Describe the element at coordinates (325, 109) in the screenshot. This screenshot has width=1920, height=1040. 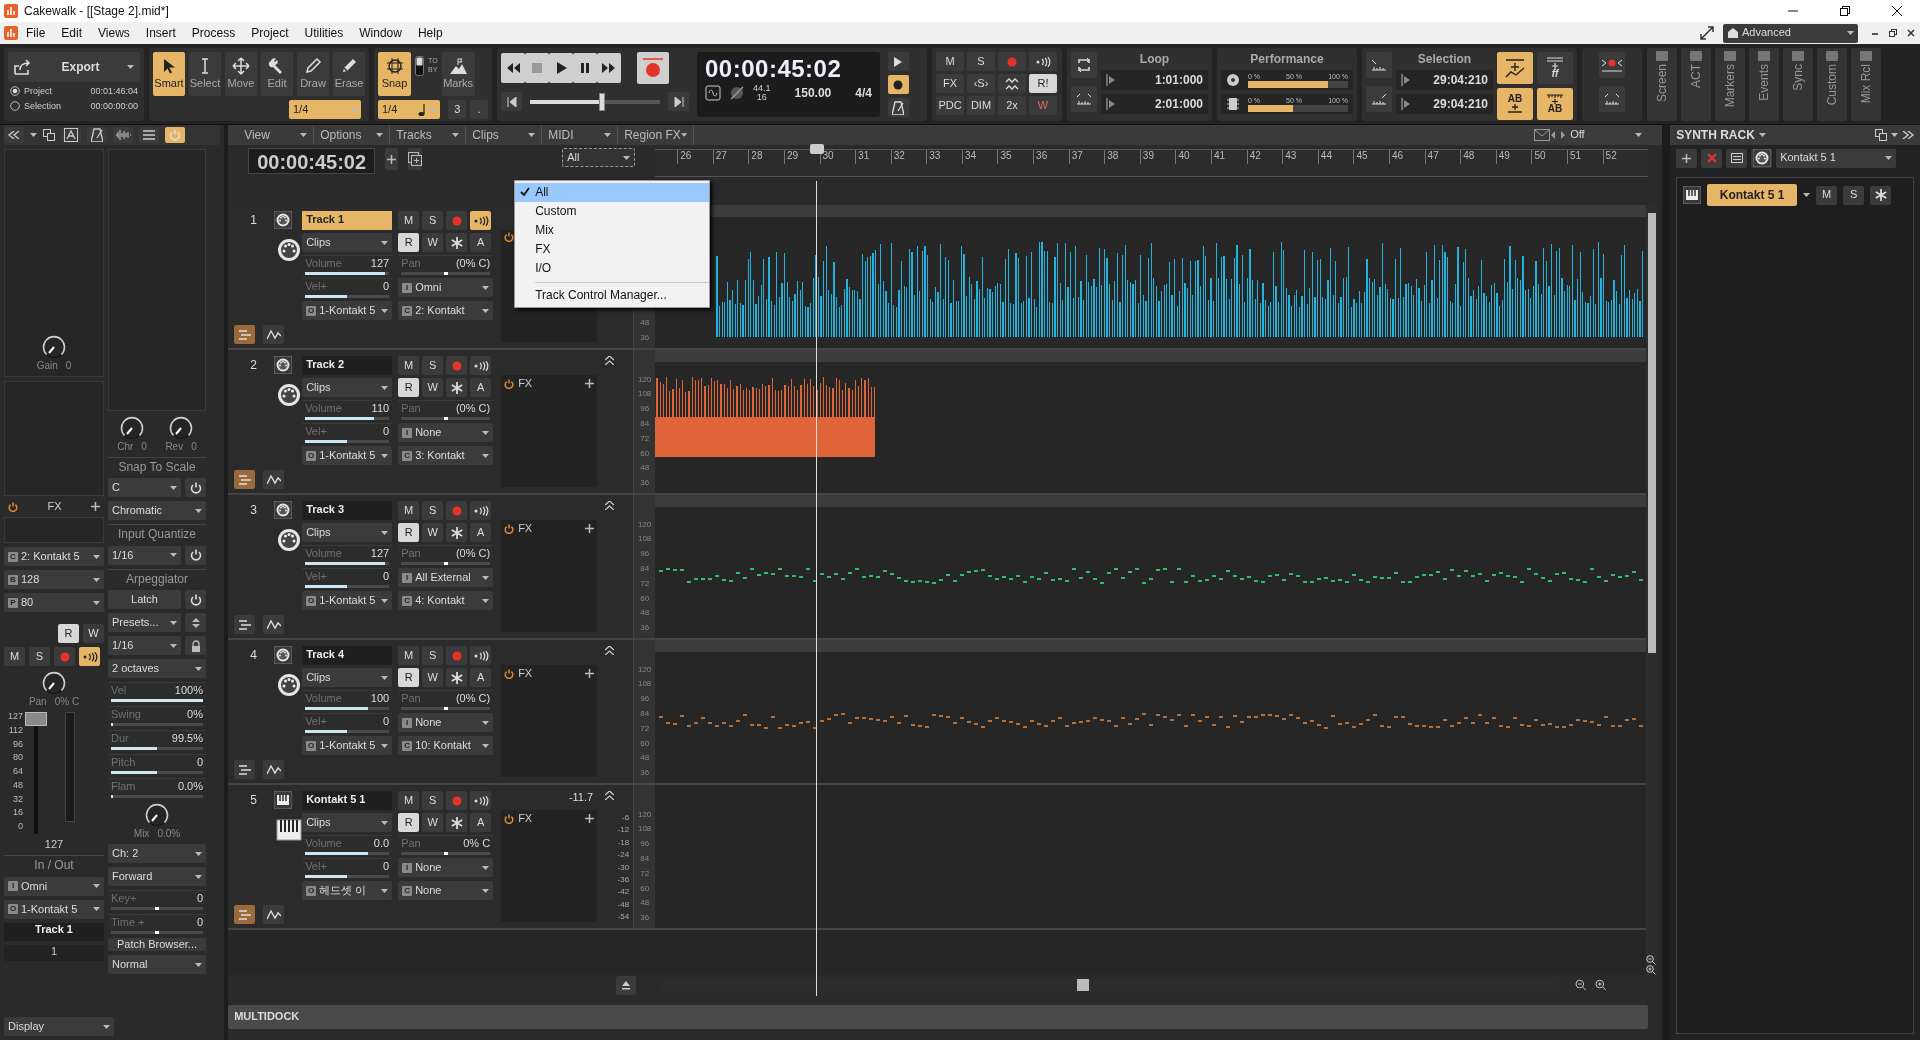
I see `resolution-dropdown: 1/4` at that location.